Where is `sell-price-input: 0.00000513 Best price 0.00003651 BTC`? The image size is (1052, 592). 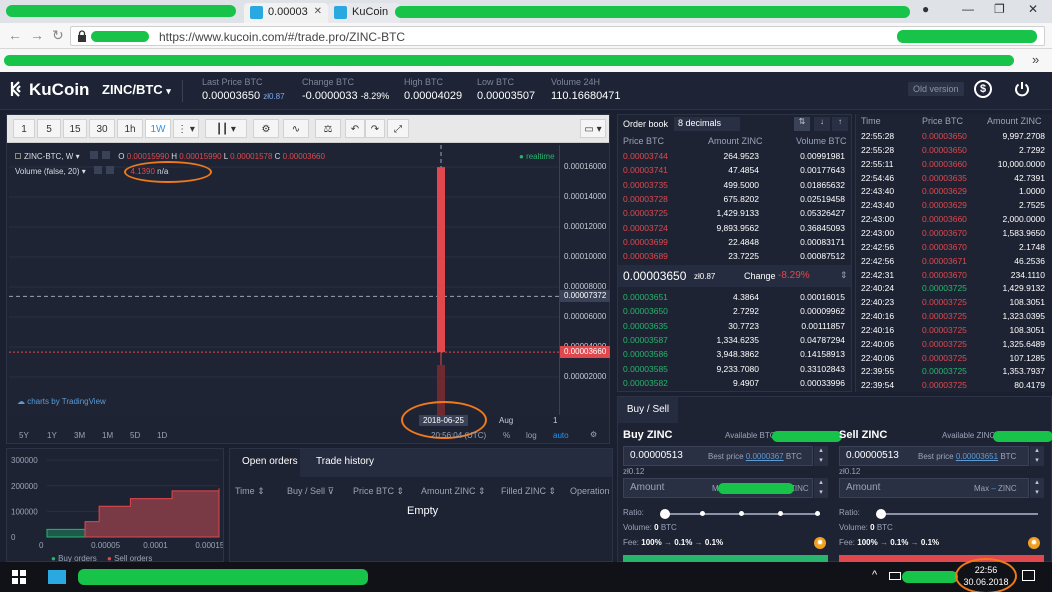
sell-price-input: 0.00000513 Best price 0.00003651 BTC is located at coordinates (934, 456).